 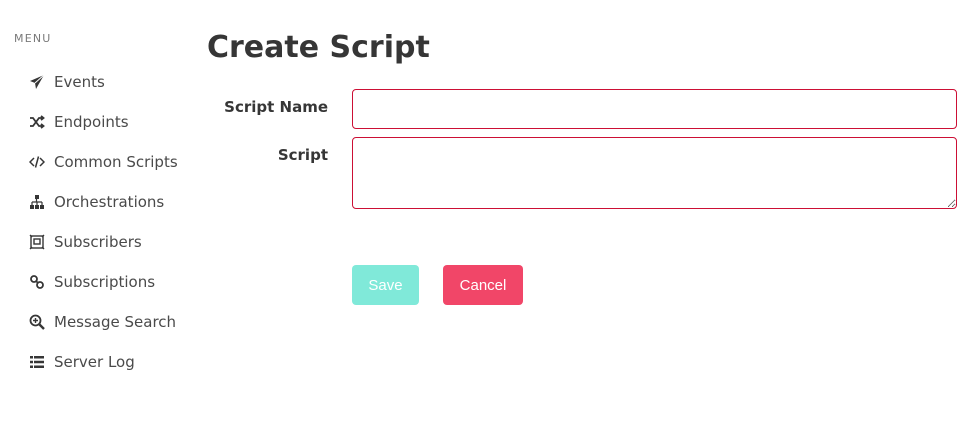 What do you see at coordinates (37, 122) in the screenshot?
I see `shuffle-icon` at bounding box center [37, 122].